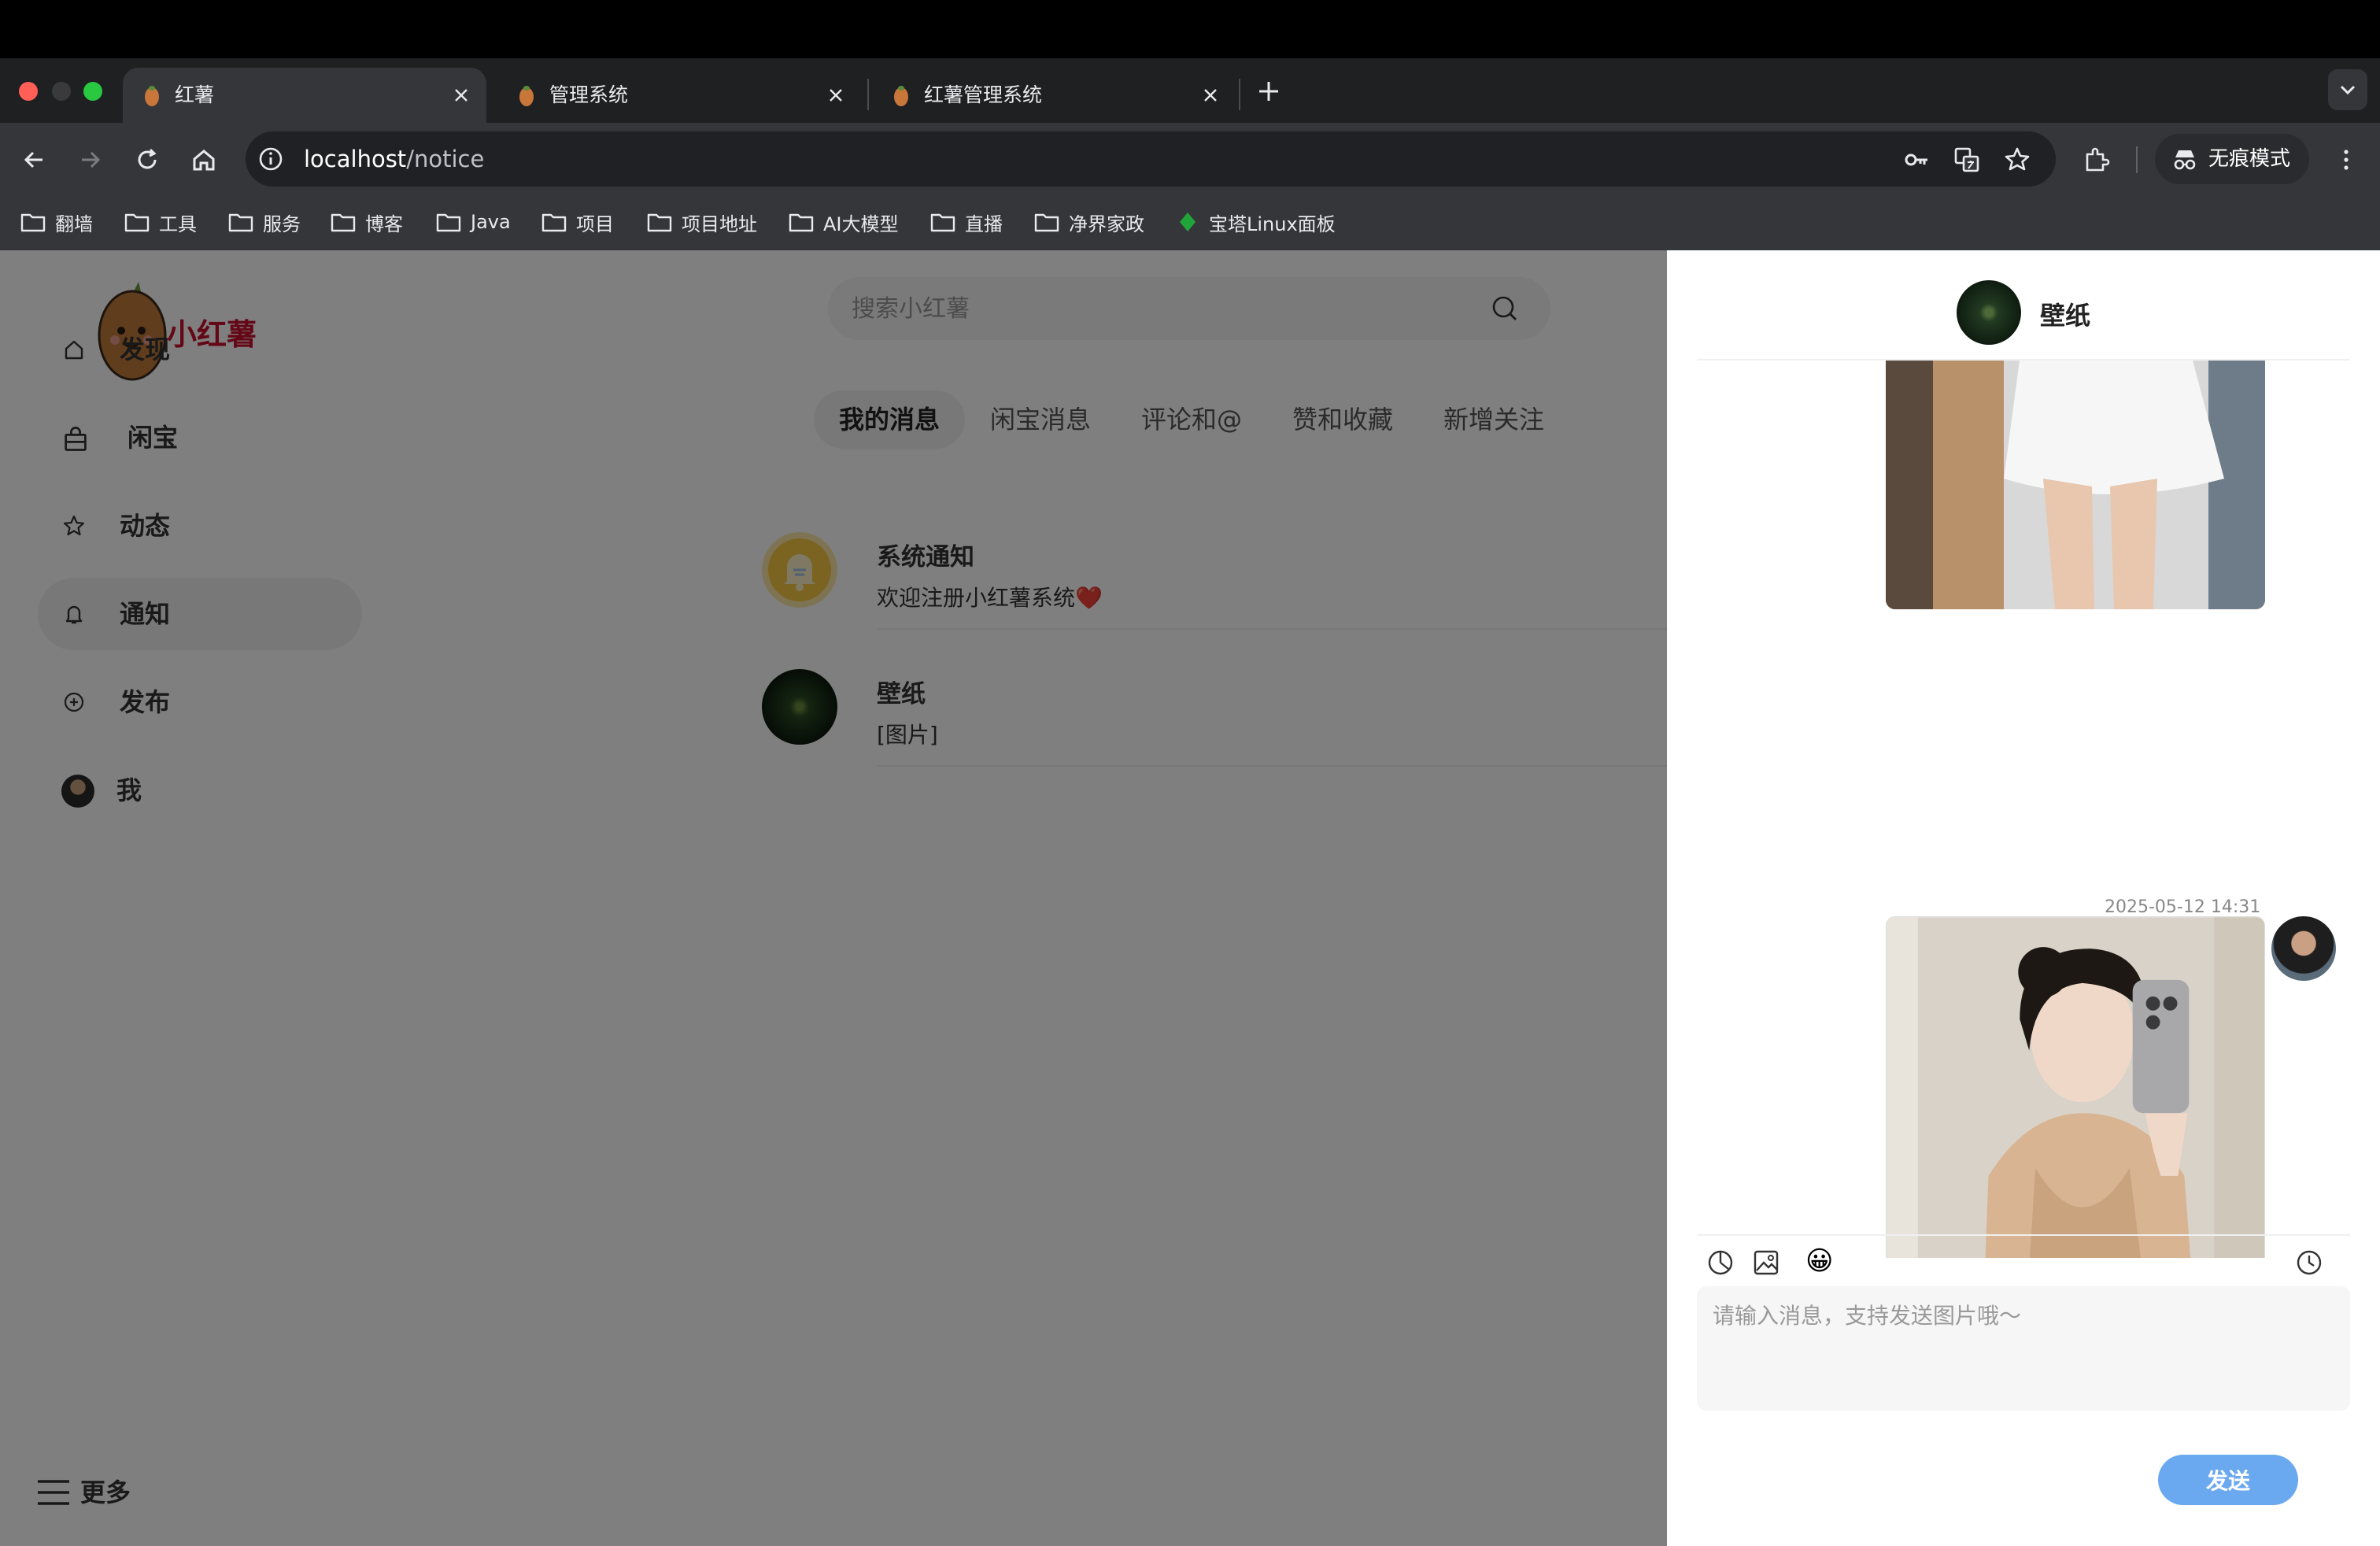 Image resolution: width=2380 pixels, height=1546 pixels. Describe the element at coordinates (62, 91) in the screenshot. I see `window-minimize-button` at that location.